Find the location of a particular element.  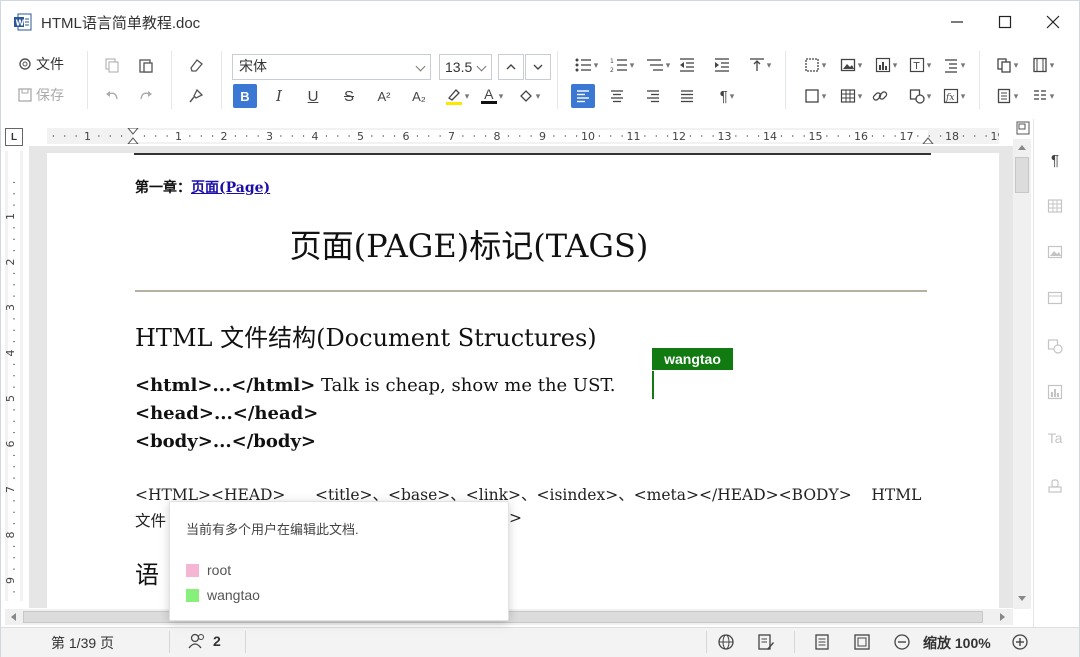

sidebar-textbox-button is located at coordinates (1055, 298).